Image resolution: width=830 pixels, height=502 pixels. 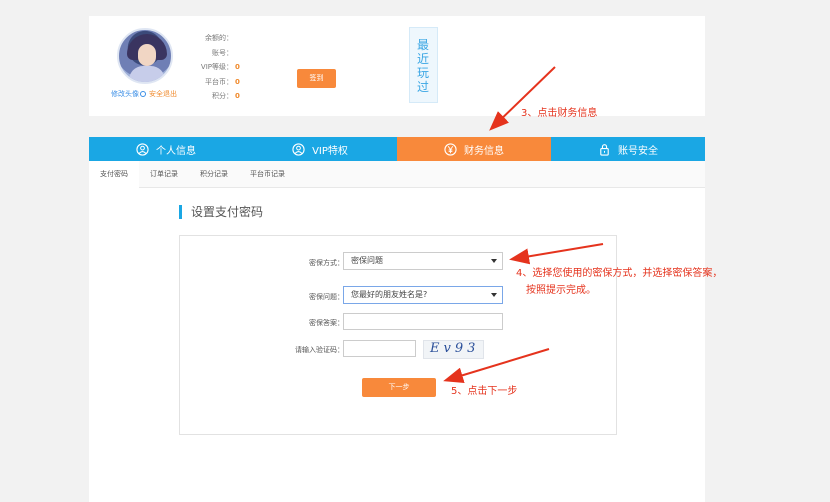 I want to click on subtab-orders: 订单记录, so click(x=164, y=174).